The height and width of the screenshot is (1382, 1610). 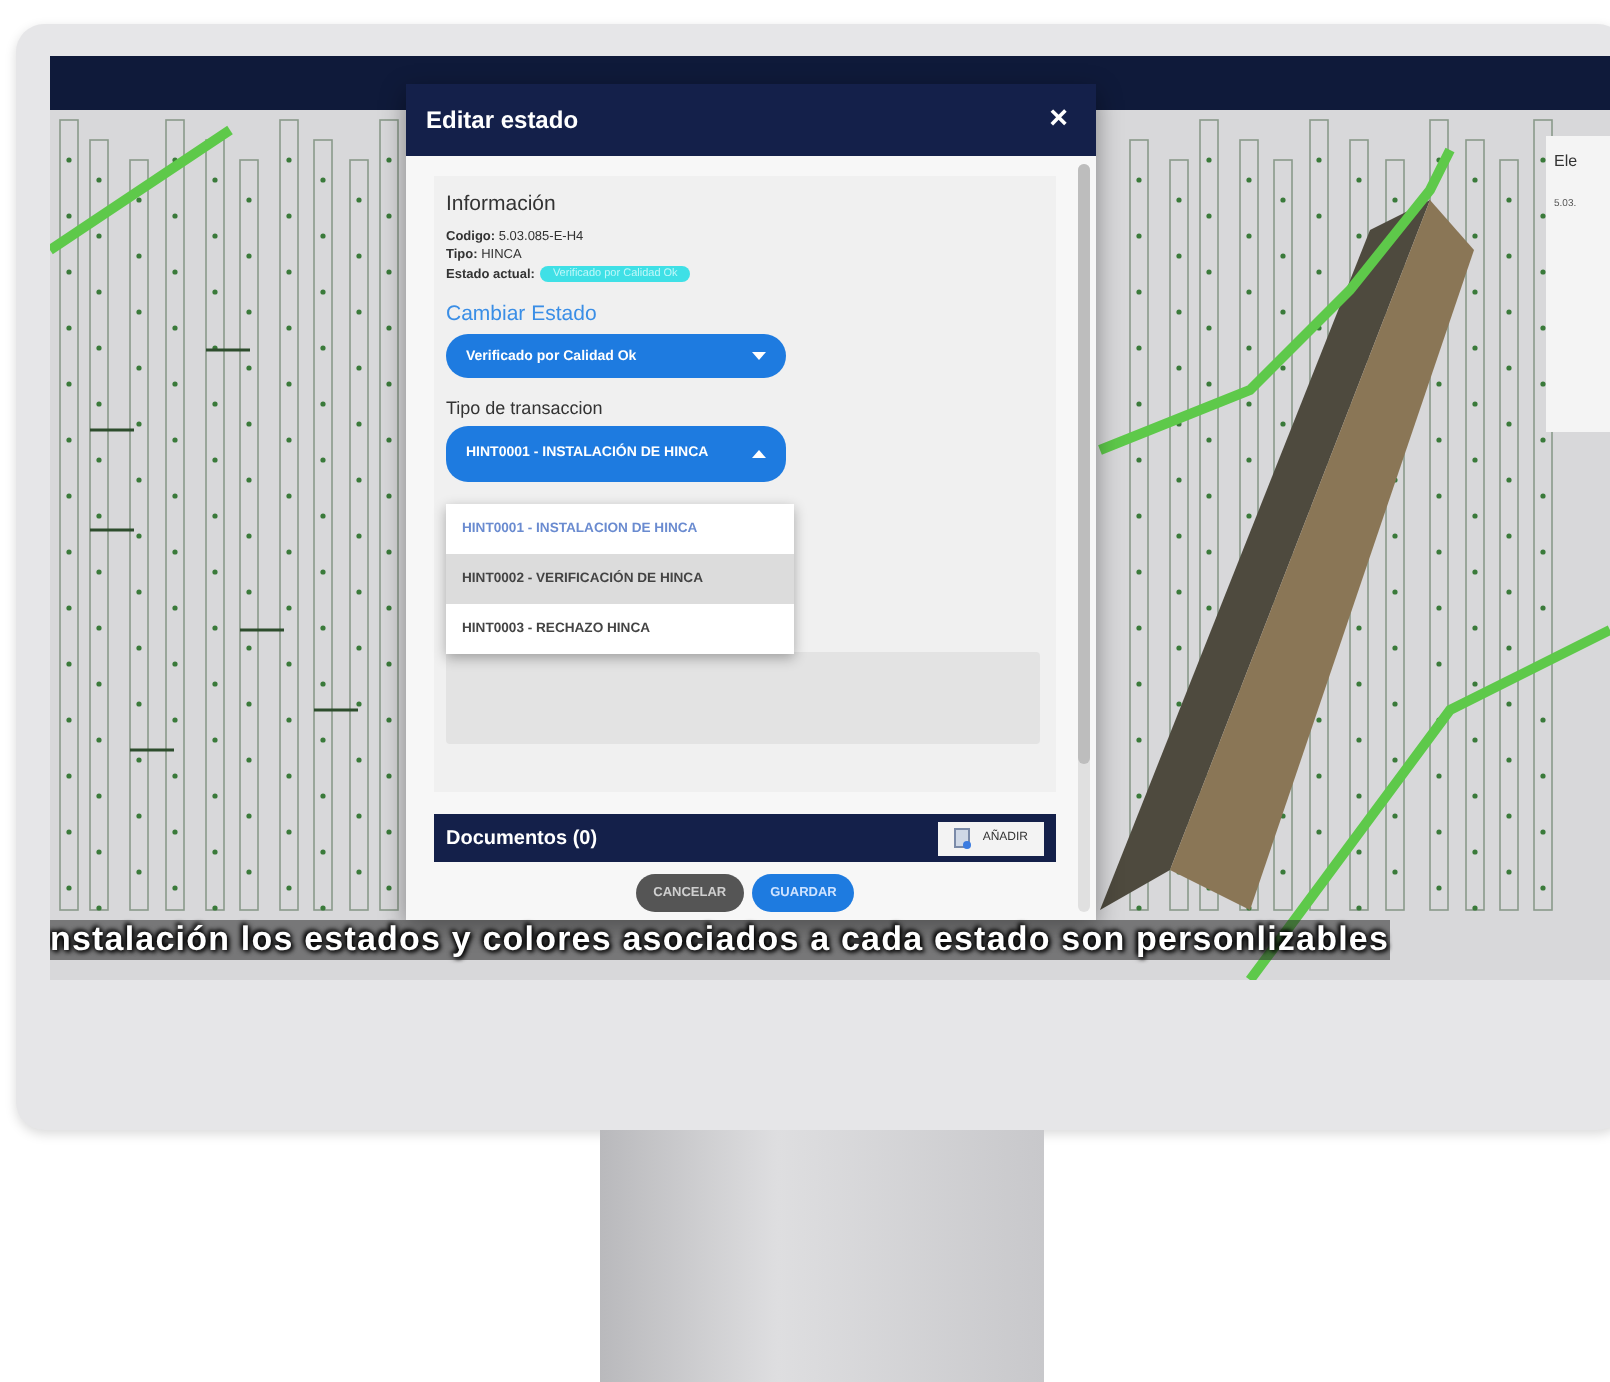 What do you see at coordinates (720, 940) in the screenshot?
I see `video-caption: nstalación los estados y colores asociados a cada estado son personlizables` at bounding box center [720, 940].